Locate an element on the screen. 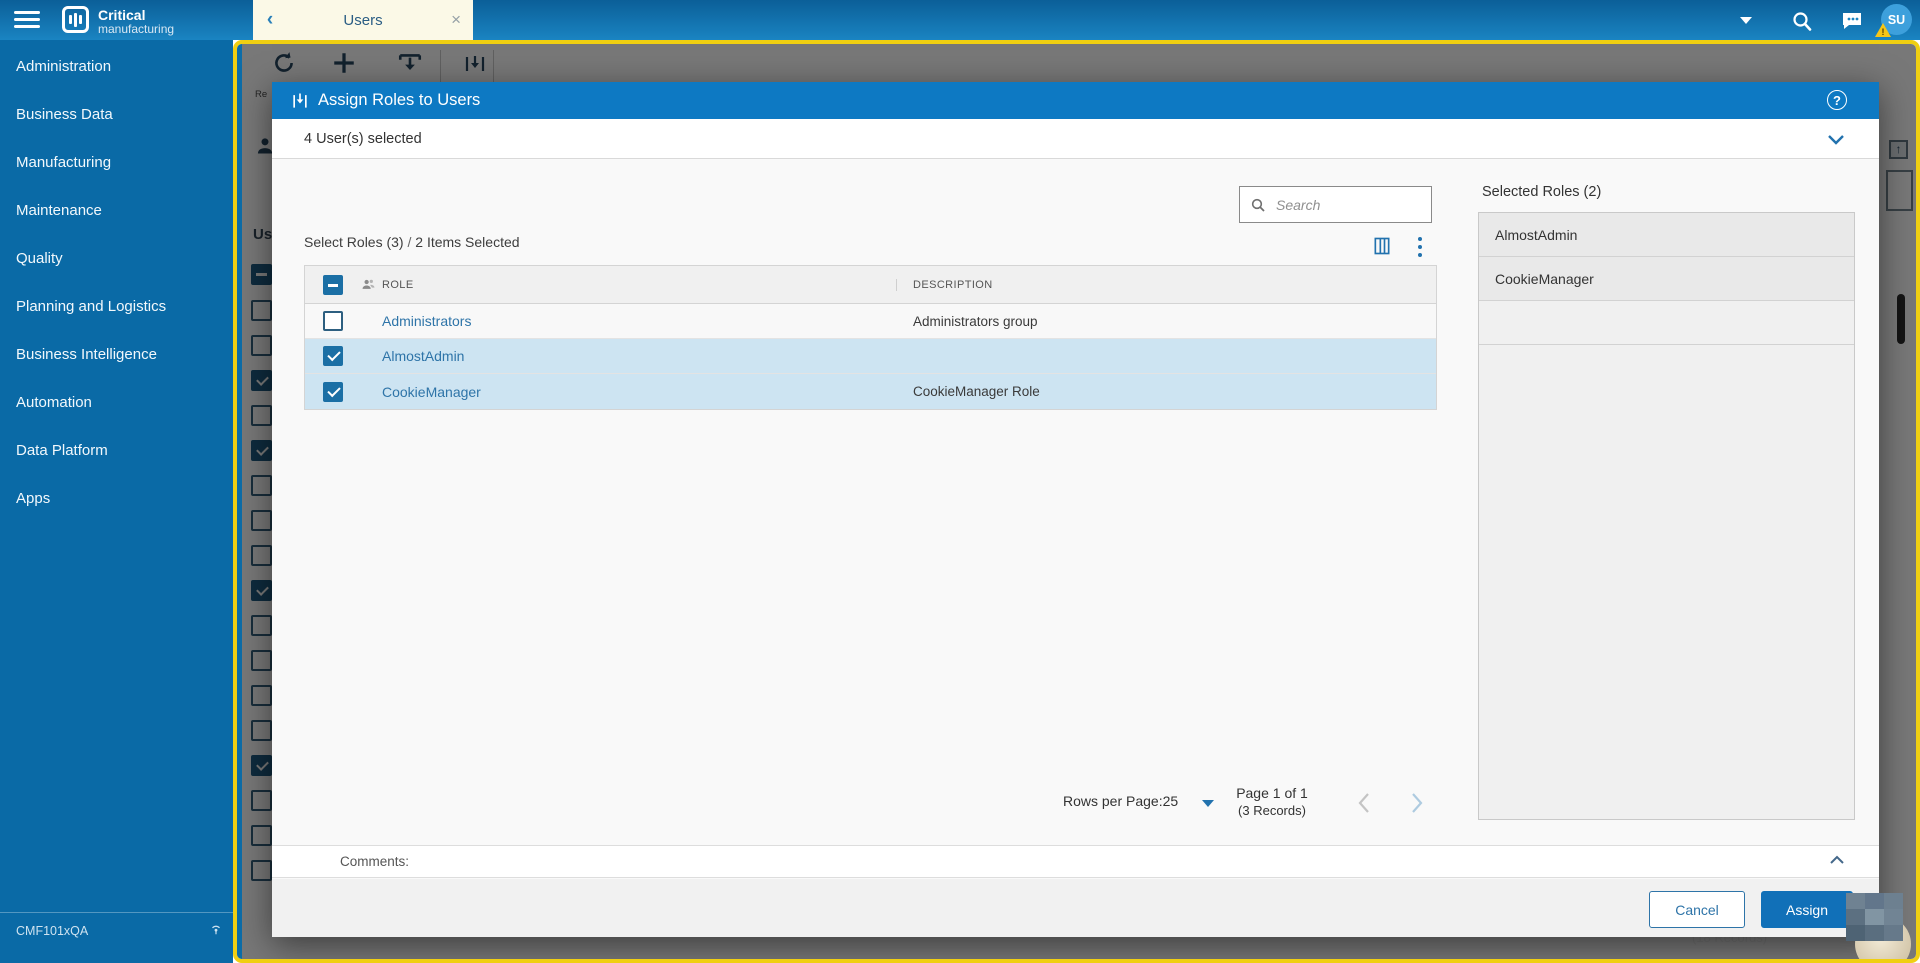  environment-label: CMF101xQA is located at coordinates (52, 931).